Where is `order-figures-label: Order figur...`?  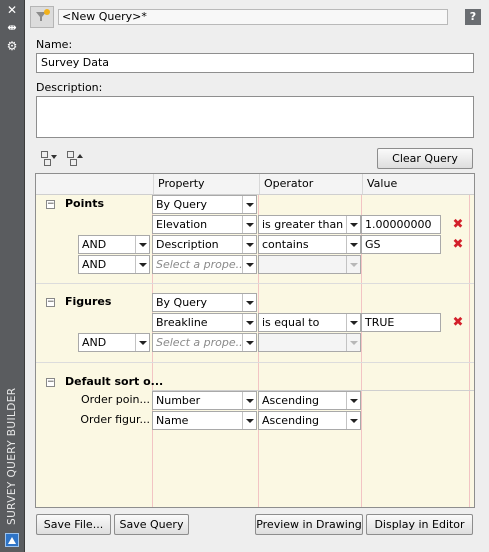
order-figures-label: Order figur... is located at coordinates (115, 419).